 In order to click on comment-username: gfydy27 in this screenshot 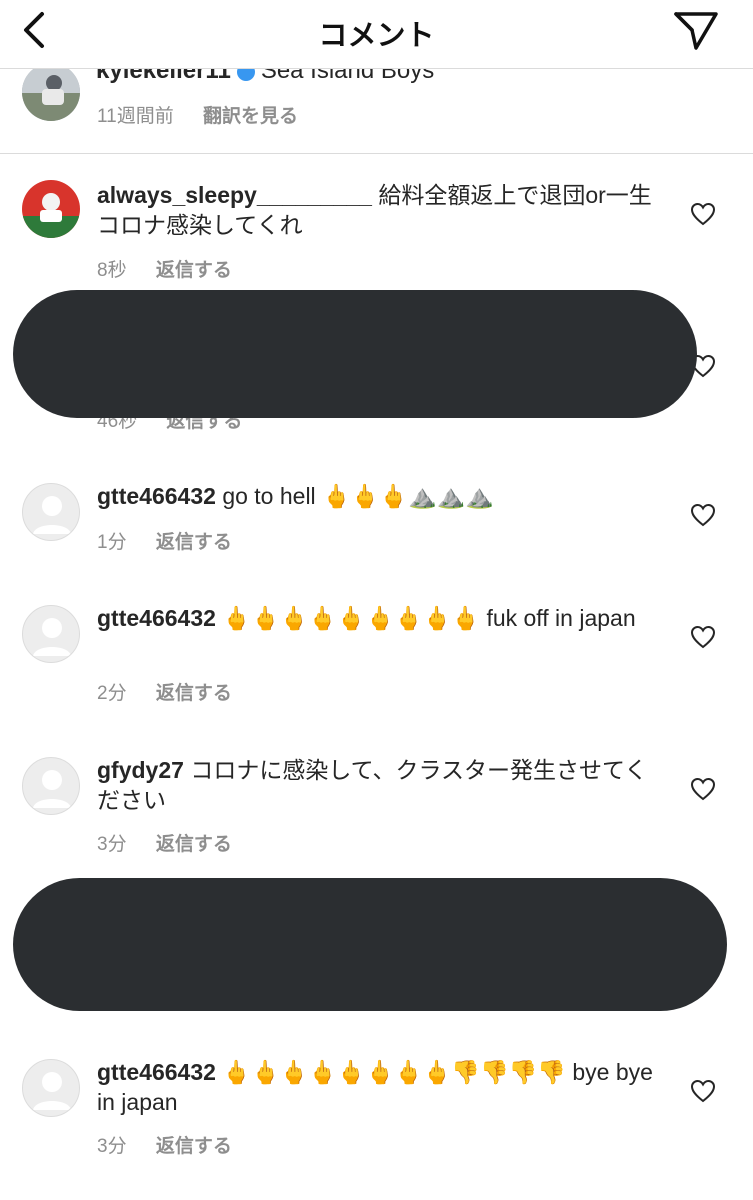, I will do `click(140, 770)`.